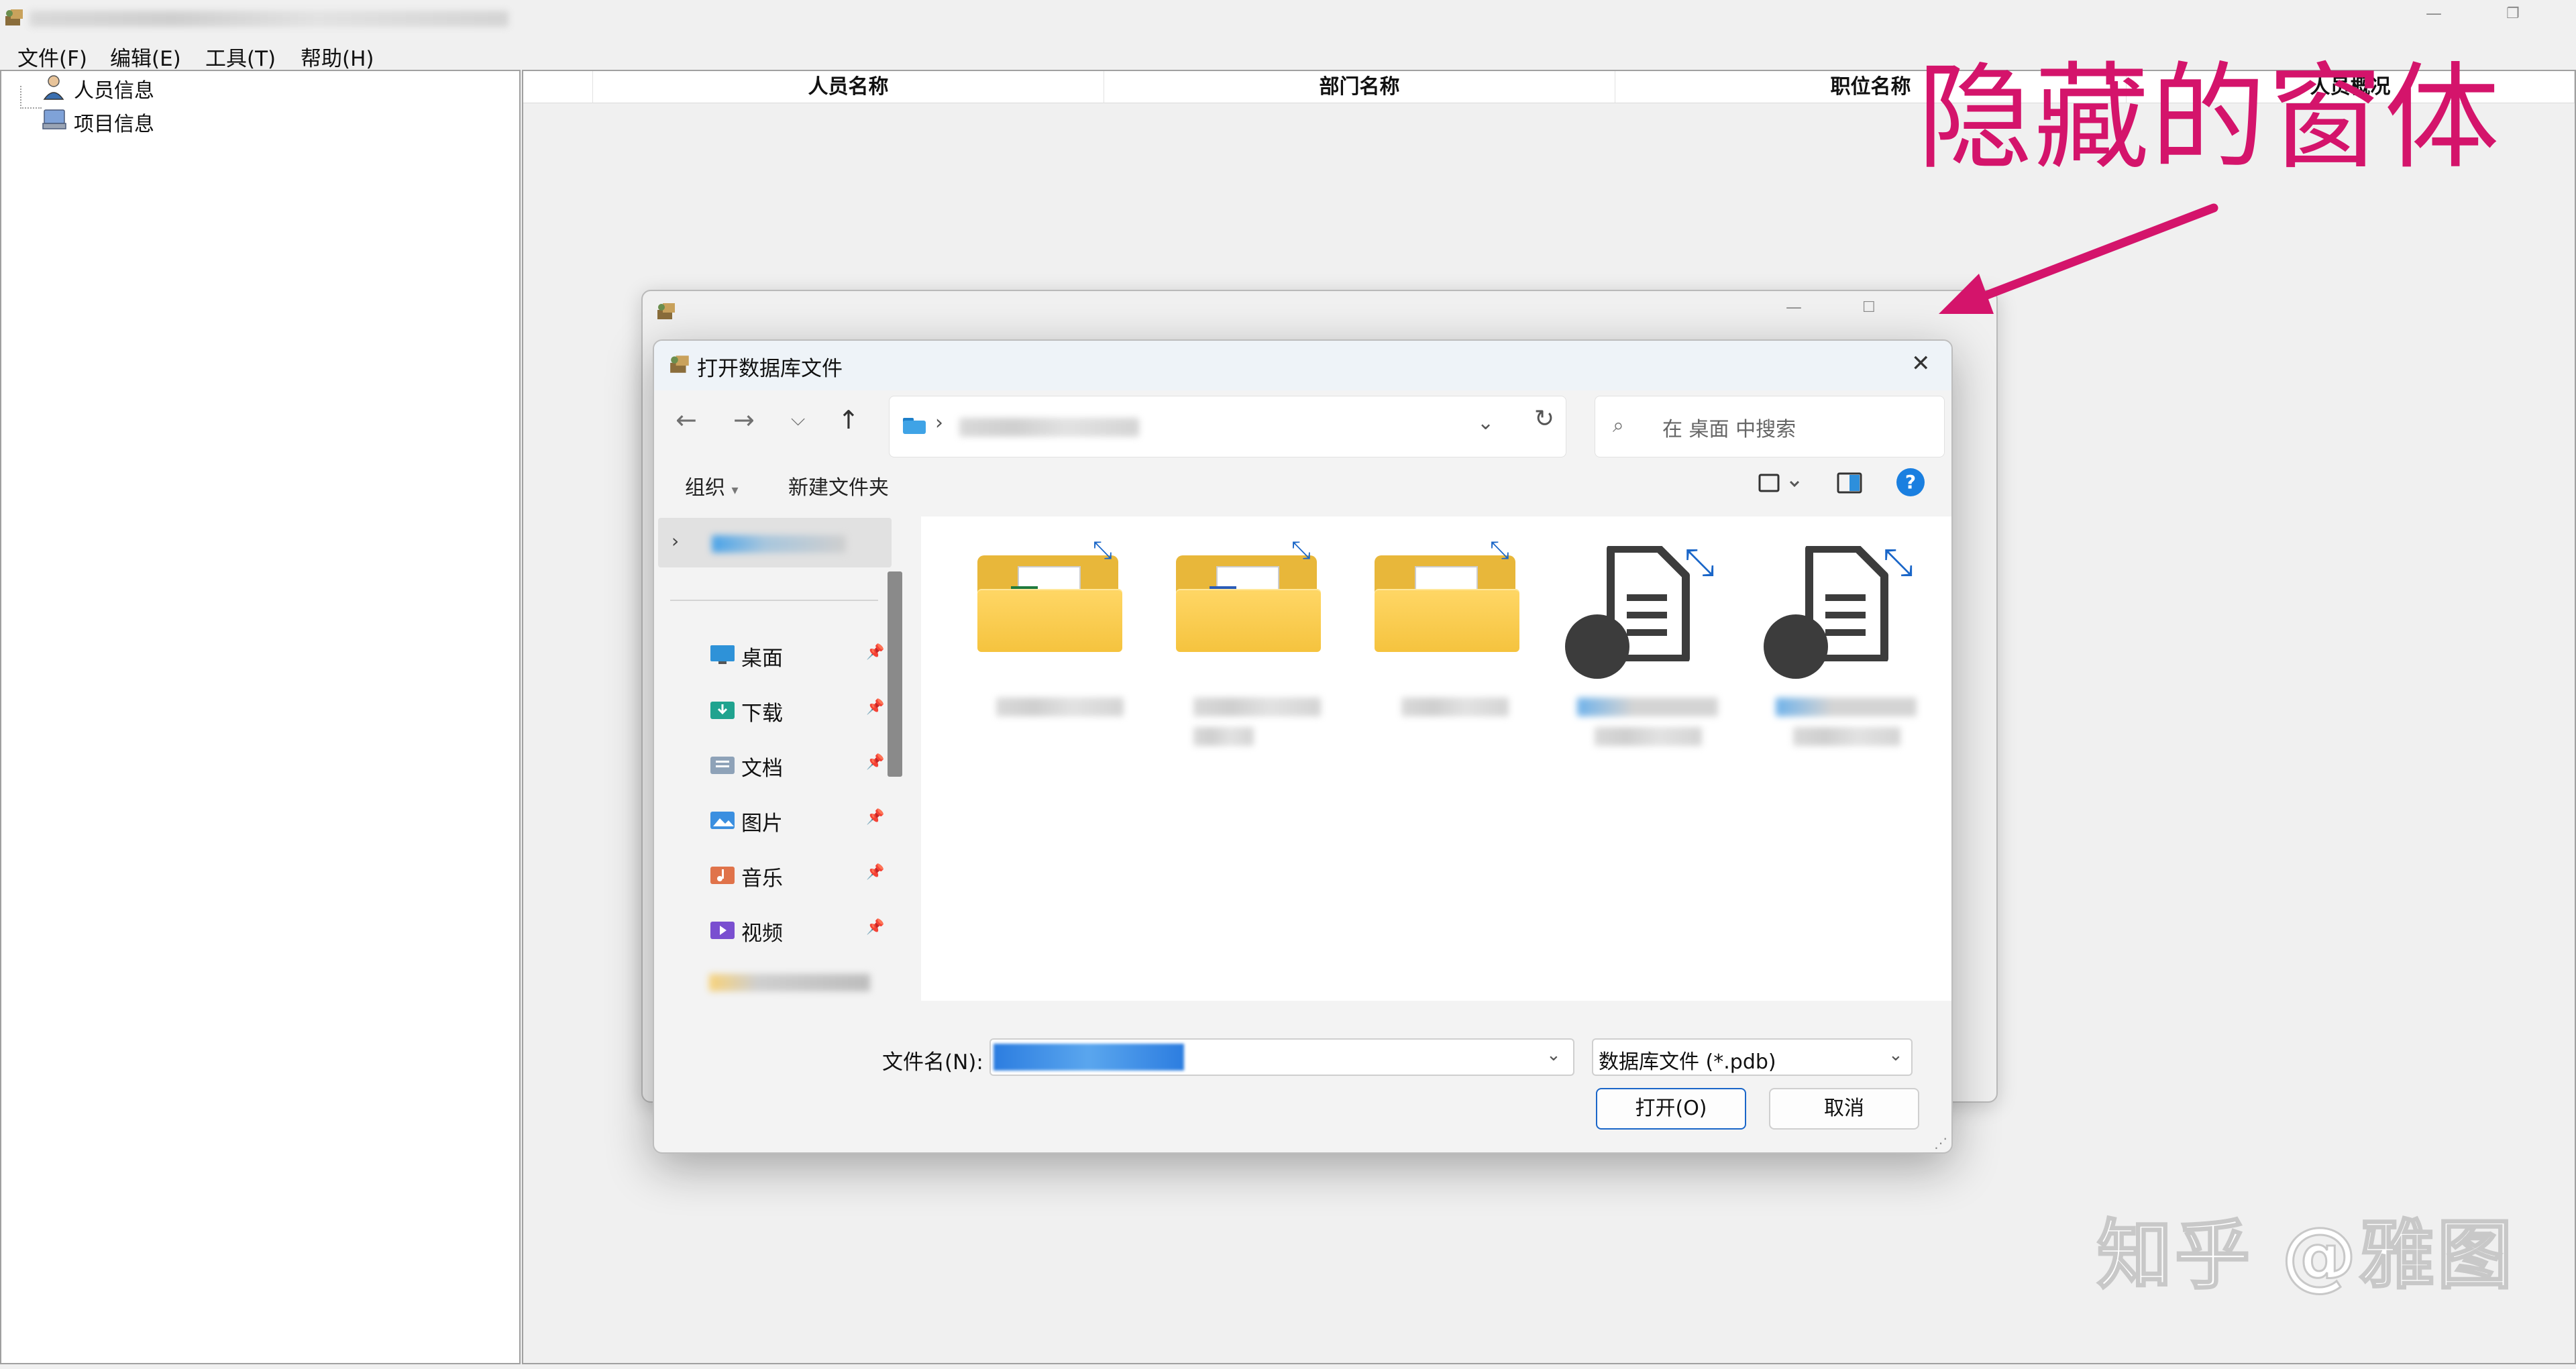  I want to click on nav-item-blurred-label, so click(779, 544).